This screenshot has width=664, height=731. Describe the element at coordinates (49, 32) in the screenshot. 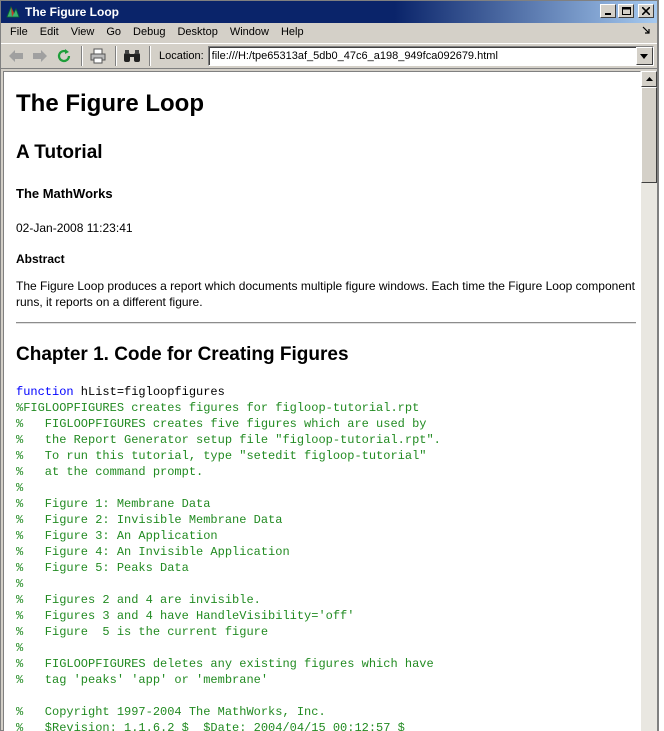

I see `menu-edit: Edit` at that location.